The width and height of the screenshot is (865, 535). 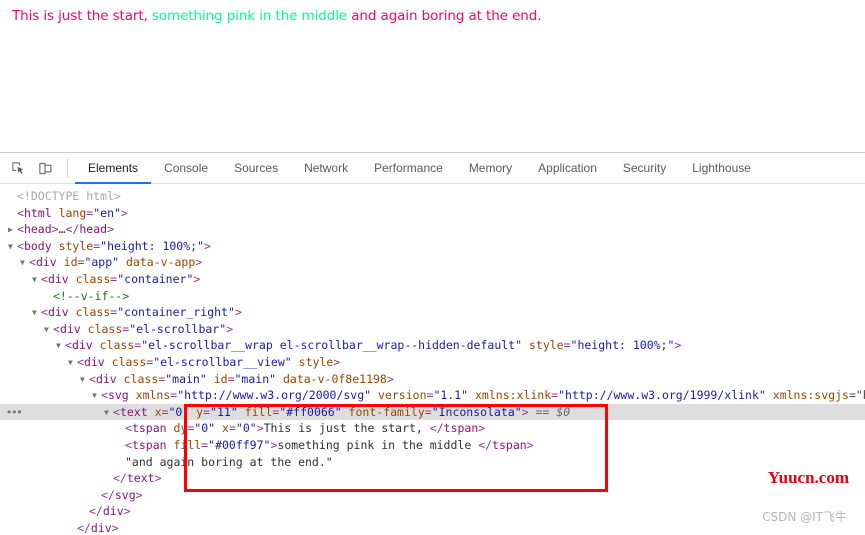 I want to click on tab-label: Performance, so click(x=408, y=168).